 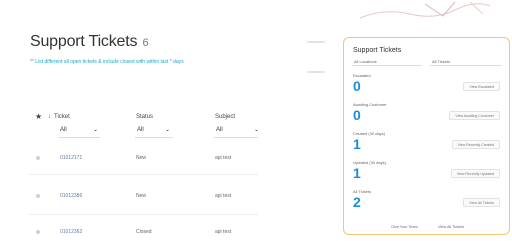 I want to click on stat-value-all: 2, so click(x=357, y=202).